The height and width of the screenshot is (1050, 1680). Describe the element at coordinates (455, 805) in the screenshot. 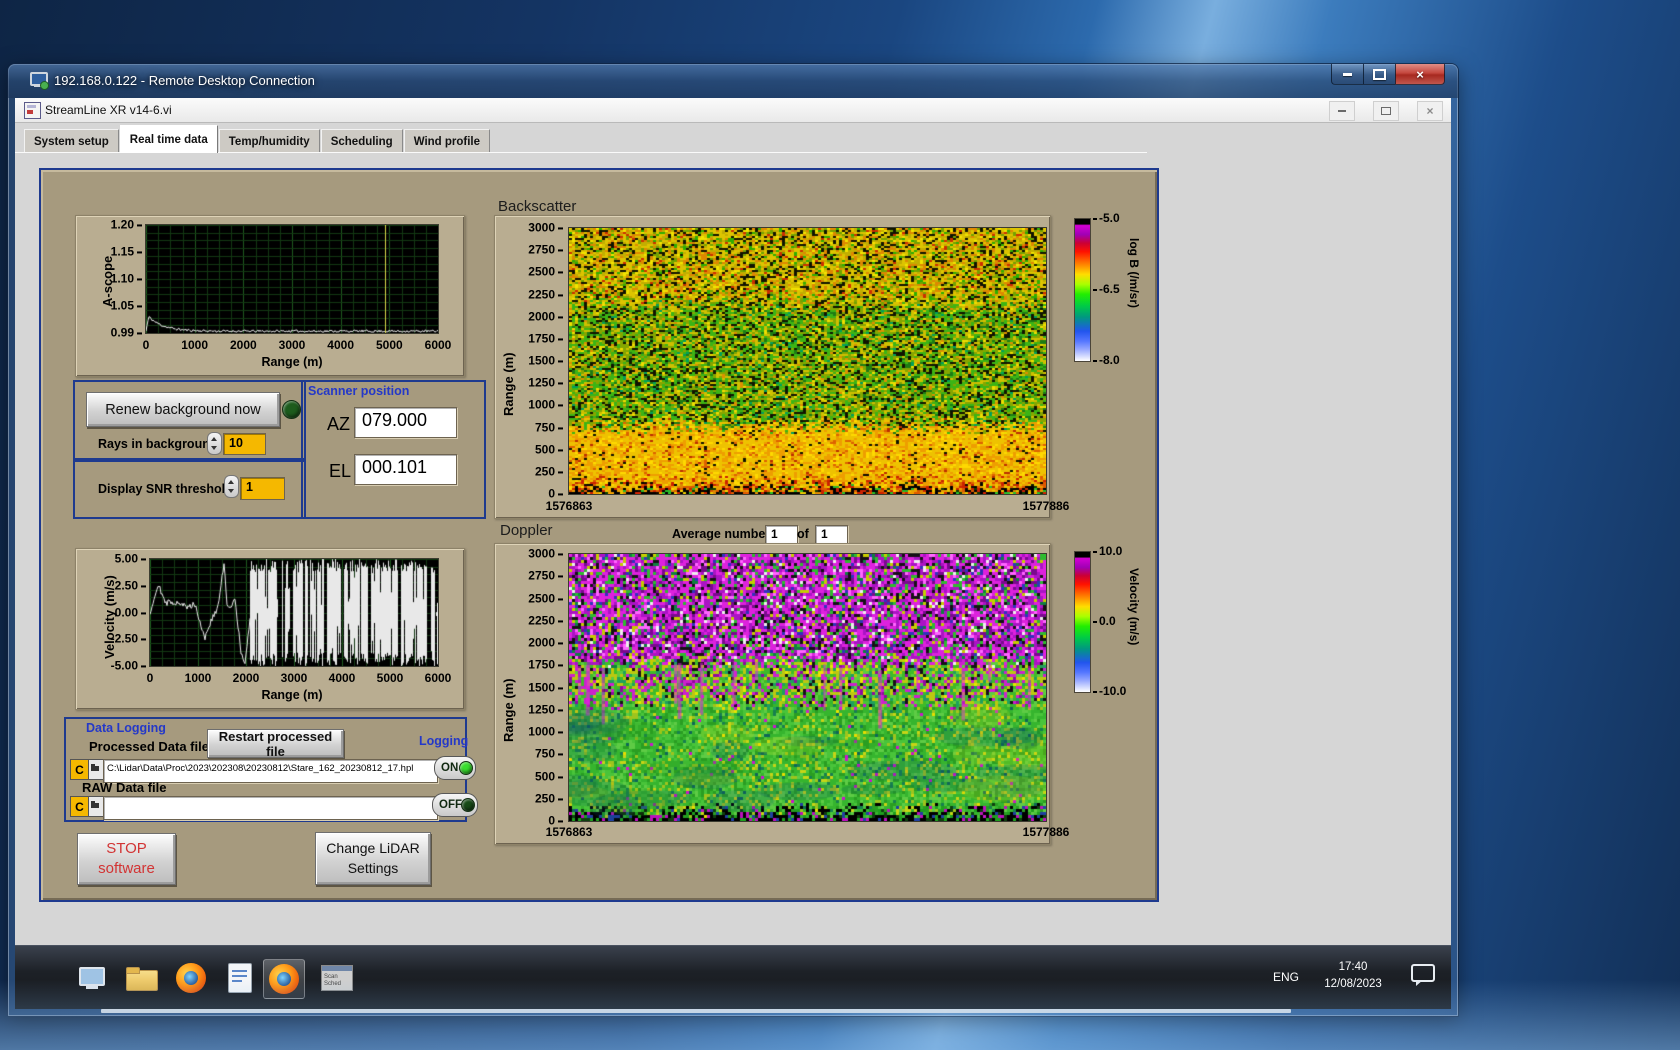

I see `raw-logging-toggle: OFF` at that location.